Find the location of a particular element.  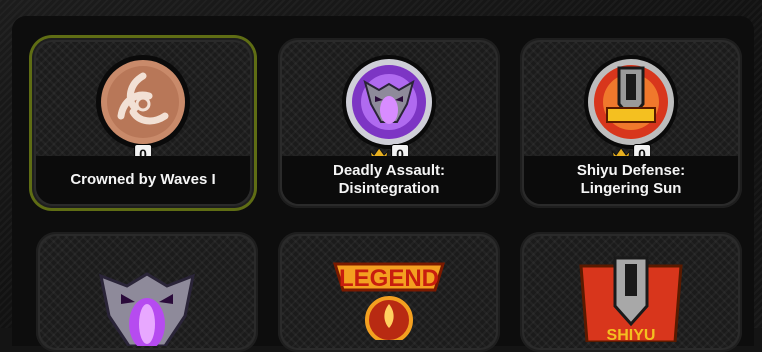

deadly-assault-medal-icon is located at coordinates (389, 102).